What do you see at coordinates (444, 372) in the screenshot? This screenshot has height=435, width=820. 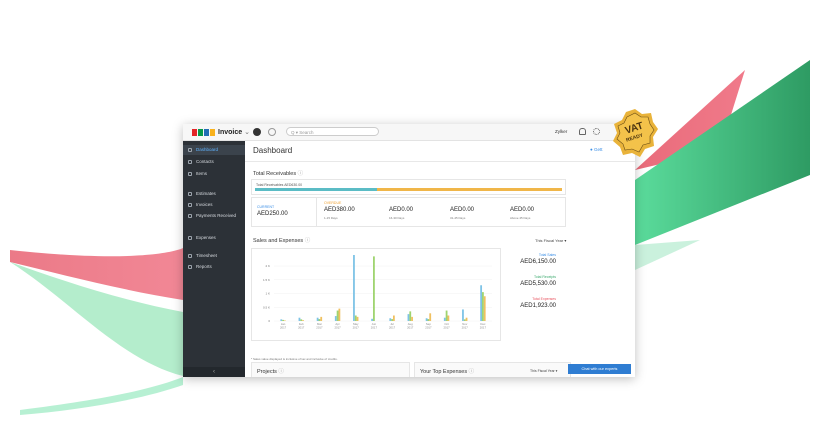 I see `top-expenses-title-text: Your Top Expenses` at bounding box center [444, 372].